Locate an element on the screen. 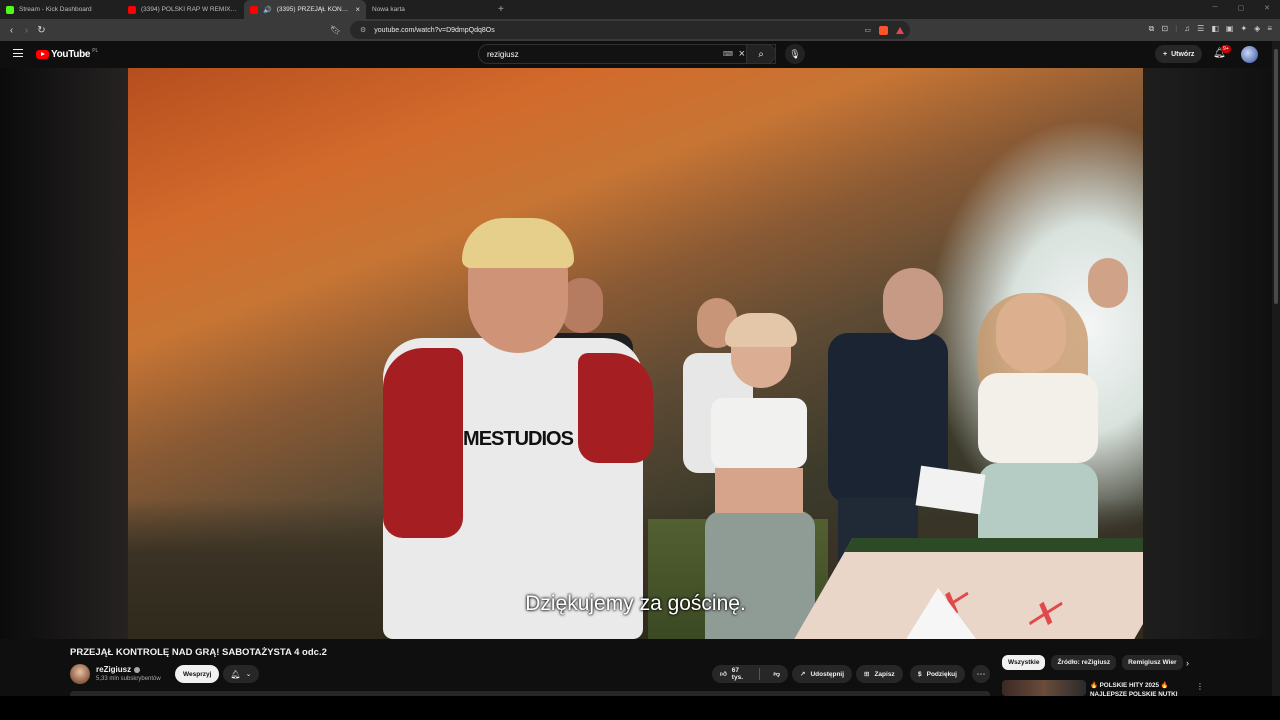 The width and height of the screenshot is (1280, 720). save-icon: ⊞ is located at coordinates (867, 674).